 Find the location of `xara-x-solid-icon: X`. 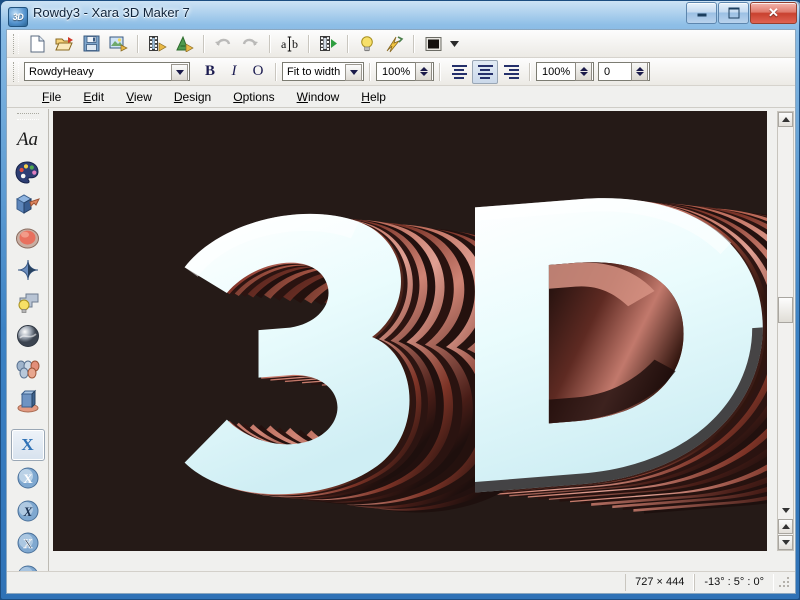

xara-x-solid-icon: X is located at coordinates (27, 445).